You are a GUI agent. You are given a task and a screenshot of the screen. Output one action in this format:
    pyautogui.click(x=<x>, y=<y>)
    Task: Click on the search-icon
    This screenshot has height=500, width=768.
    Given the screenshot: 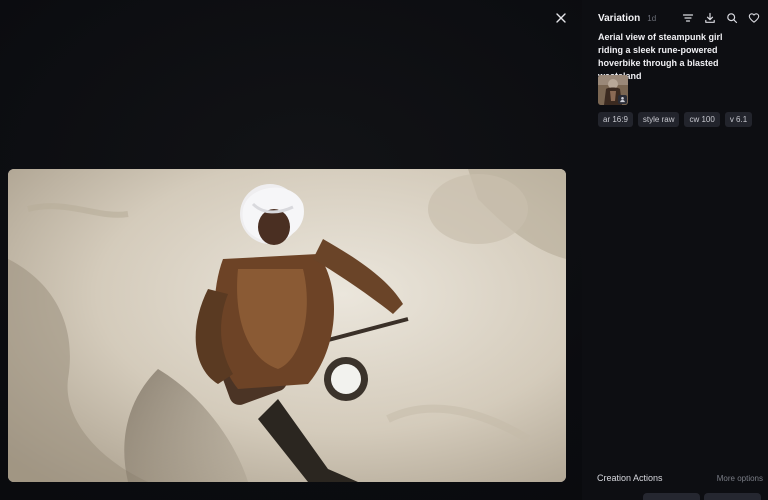 What is the action you would take?
    pyautogui.click(x=732, y=18)
    